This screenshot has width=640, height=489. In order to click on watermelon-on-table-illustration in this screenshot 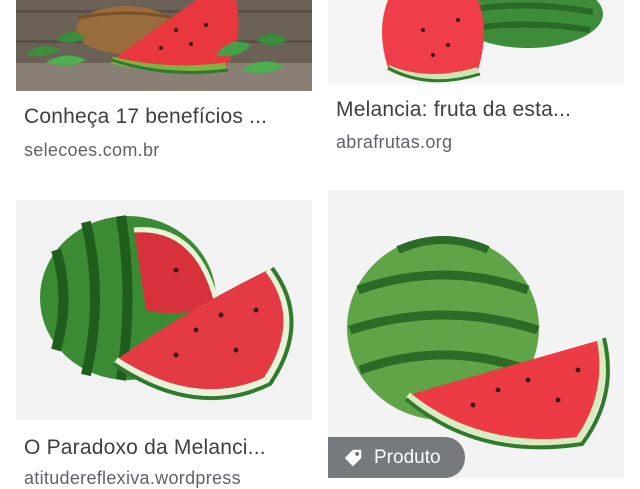, I will do `click(164, 45)`.